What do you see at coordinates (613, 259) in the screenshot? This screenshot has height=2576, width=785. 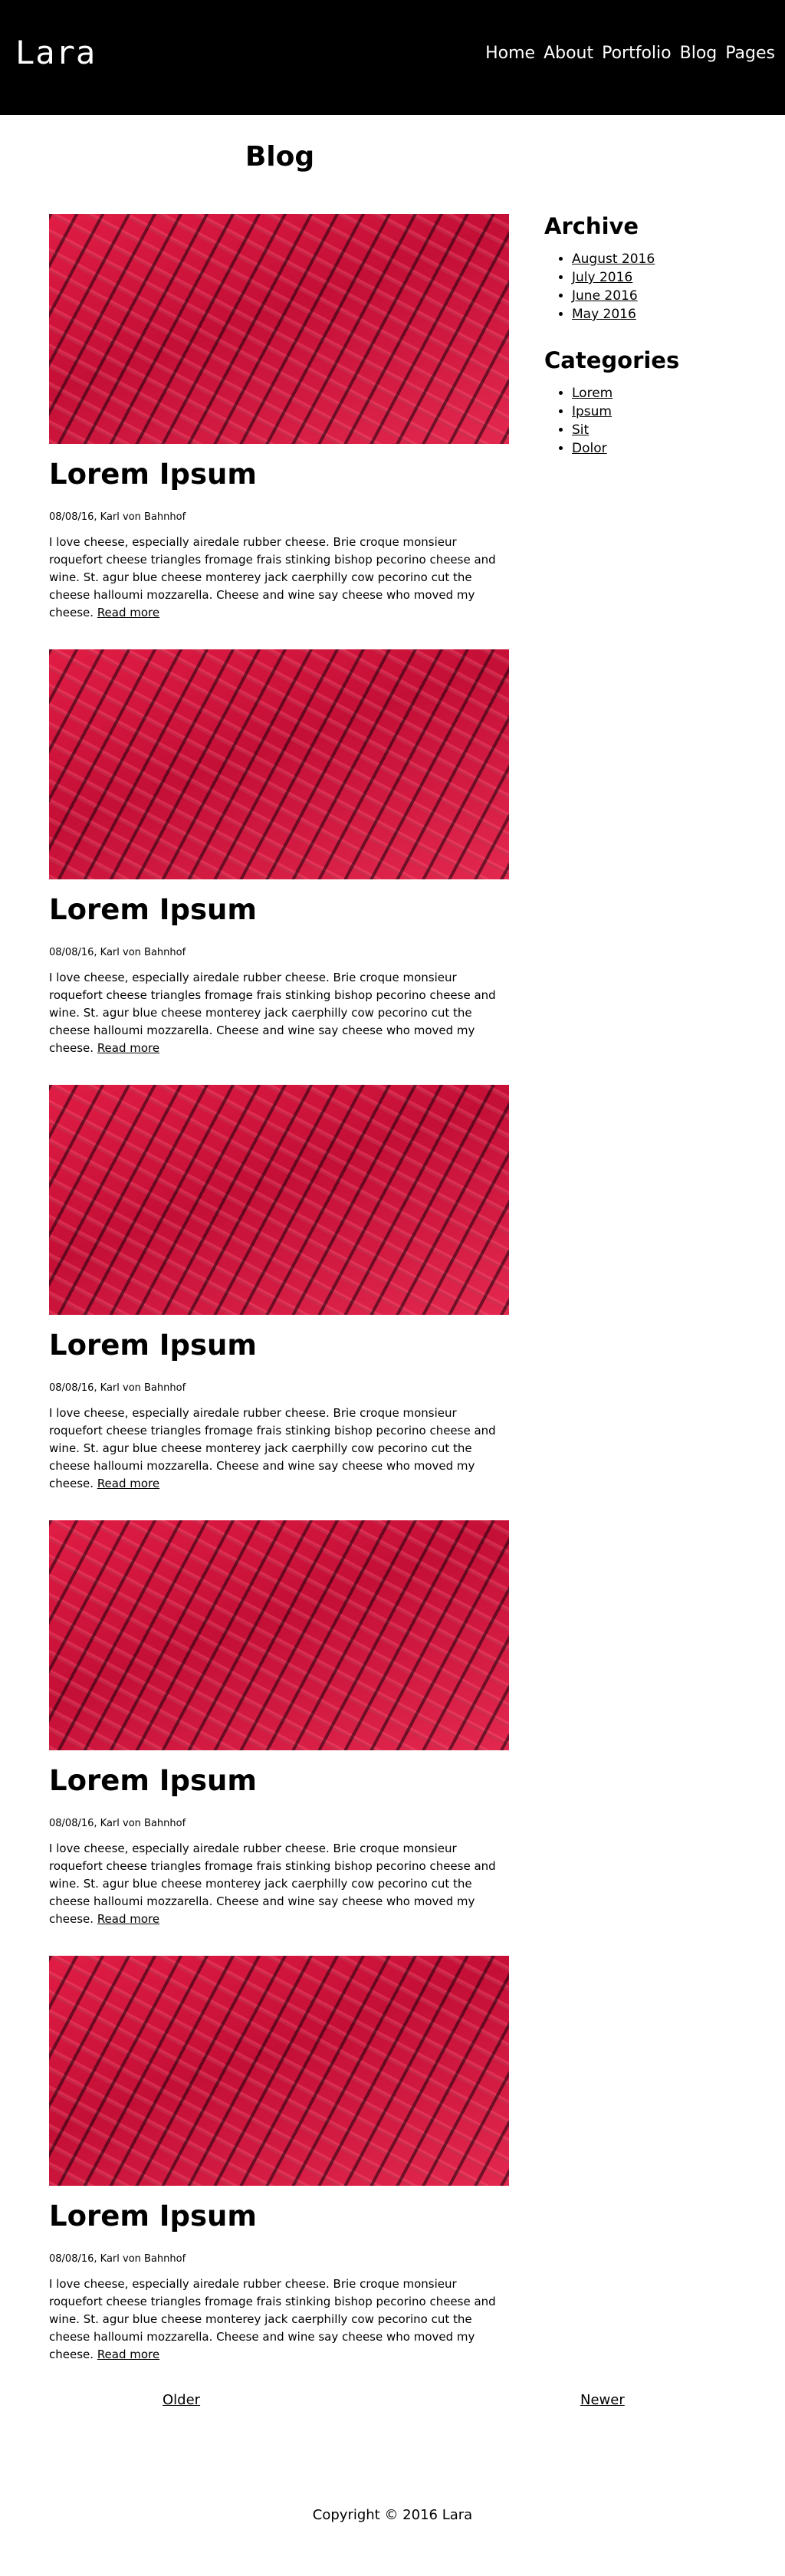 I see `archive-link-august-2016: August 2016` at bounding box center [613, 259].